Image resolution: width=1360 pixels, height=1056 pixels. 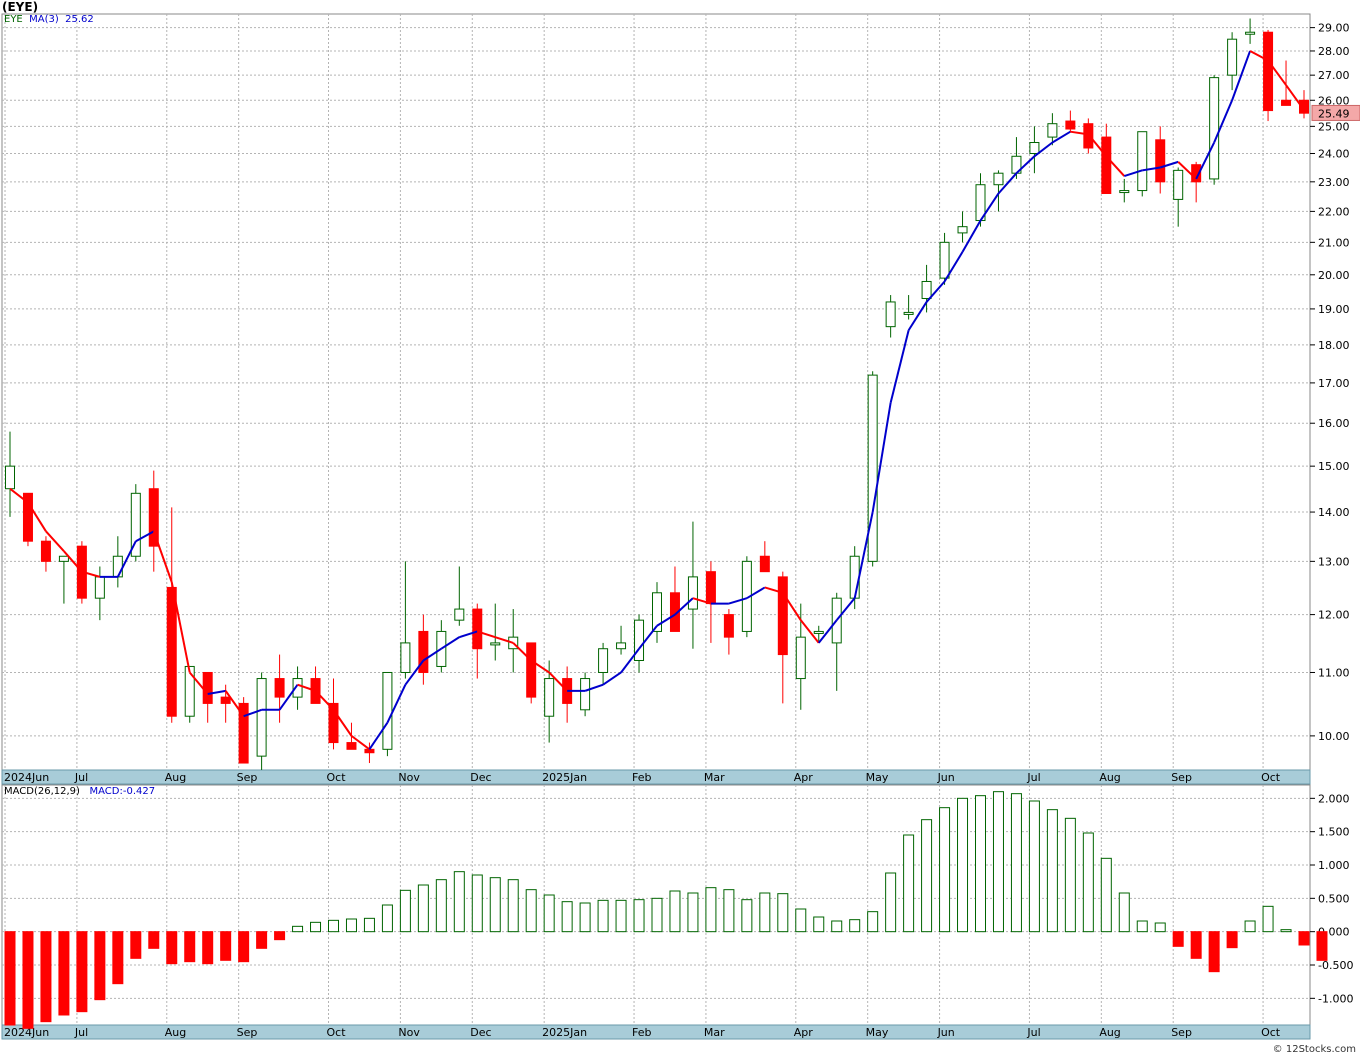 What do you see at coordinates (804, 777) in the screenshot?
I see `price-x-label: Apr` at bounding box center [804, 777].